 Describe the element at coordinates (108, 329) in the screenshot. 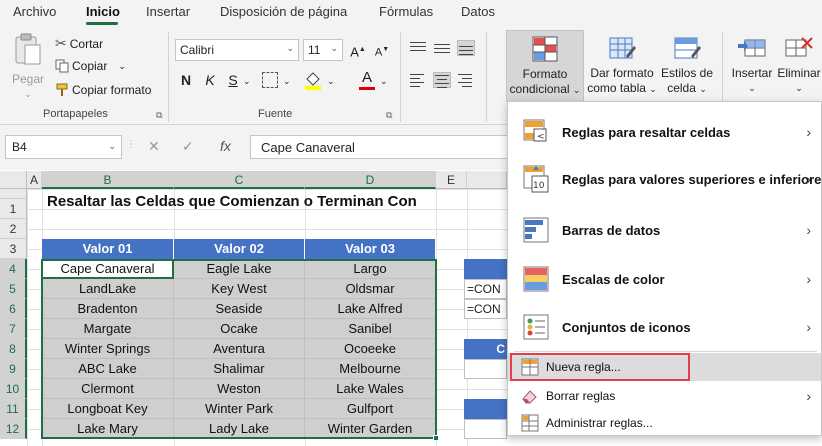

I see `table-cell: Margate` at that location.